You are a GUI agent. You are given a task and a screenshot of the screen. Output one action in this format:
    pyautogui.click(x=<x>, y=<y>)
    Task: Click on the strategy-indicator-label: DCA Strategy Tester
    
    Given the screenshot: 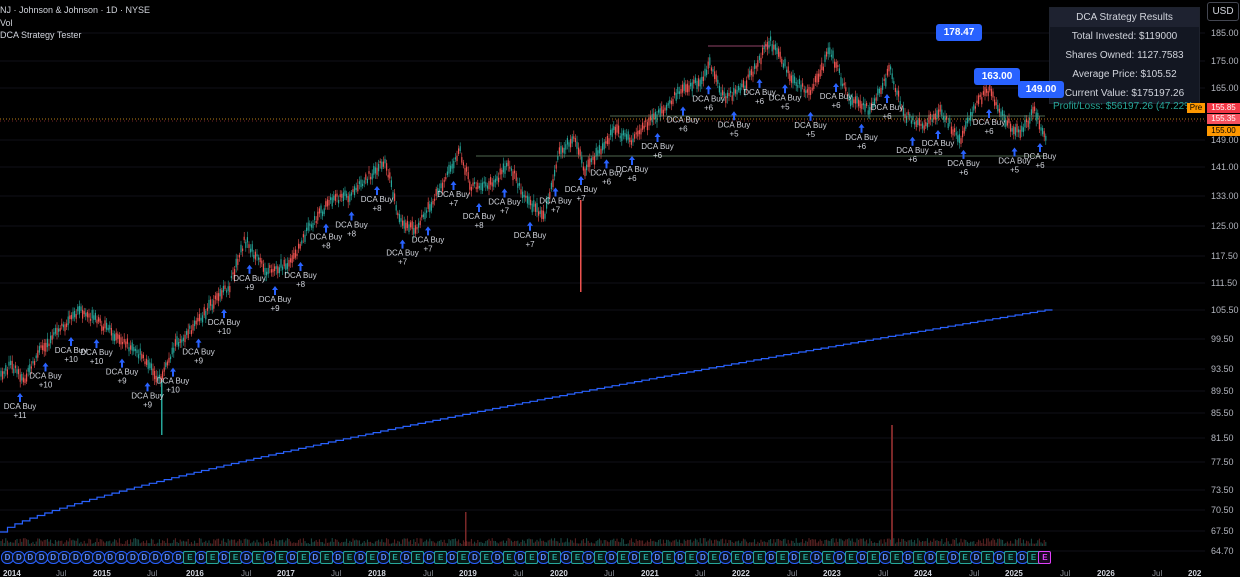 What is the action you would take?
    pyautogui.click(x=40, y=35)
    